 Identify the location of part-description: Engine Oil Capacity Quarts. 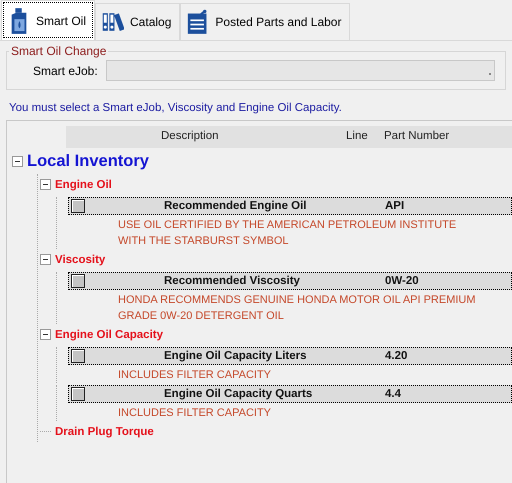
(238, 394).